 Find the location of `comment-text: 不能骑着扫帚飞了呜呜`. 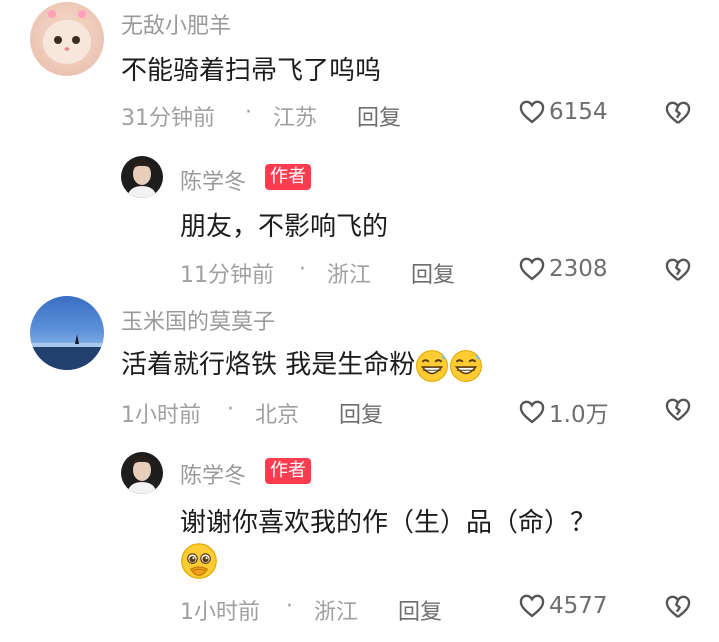

comment-text: 不能骑着扫帚飞了呜呜 is located at coordinates (251, 71).